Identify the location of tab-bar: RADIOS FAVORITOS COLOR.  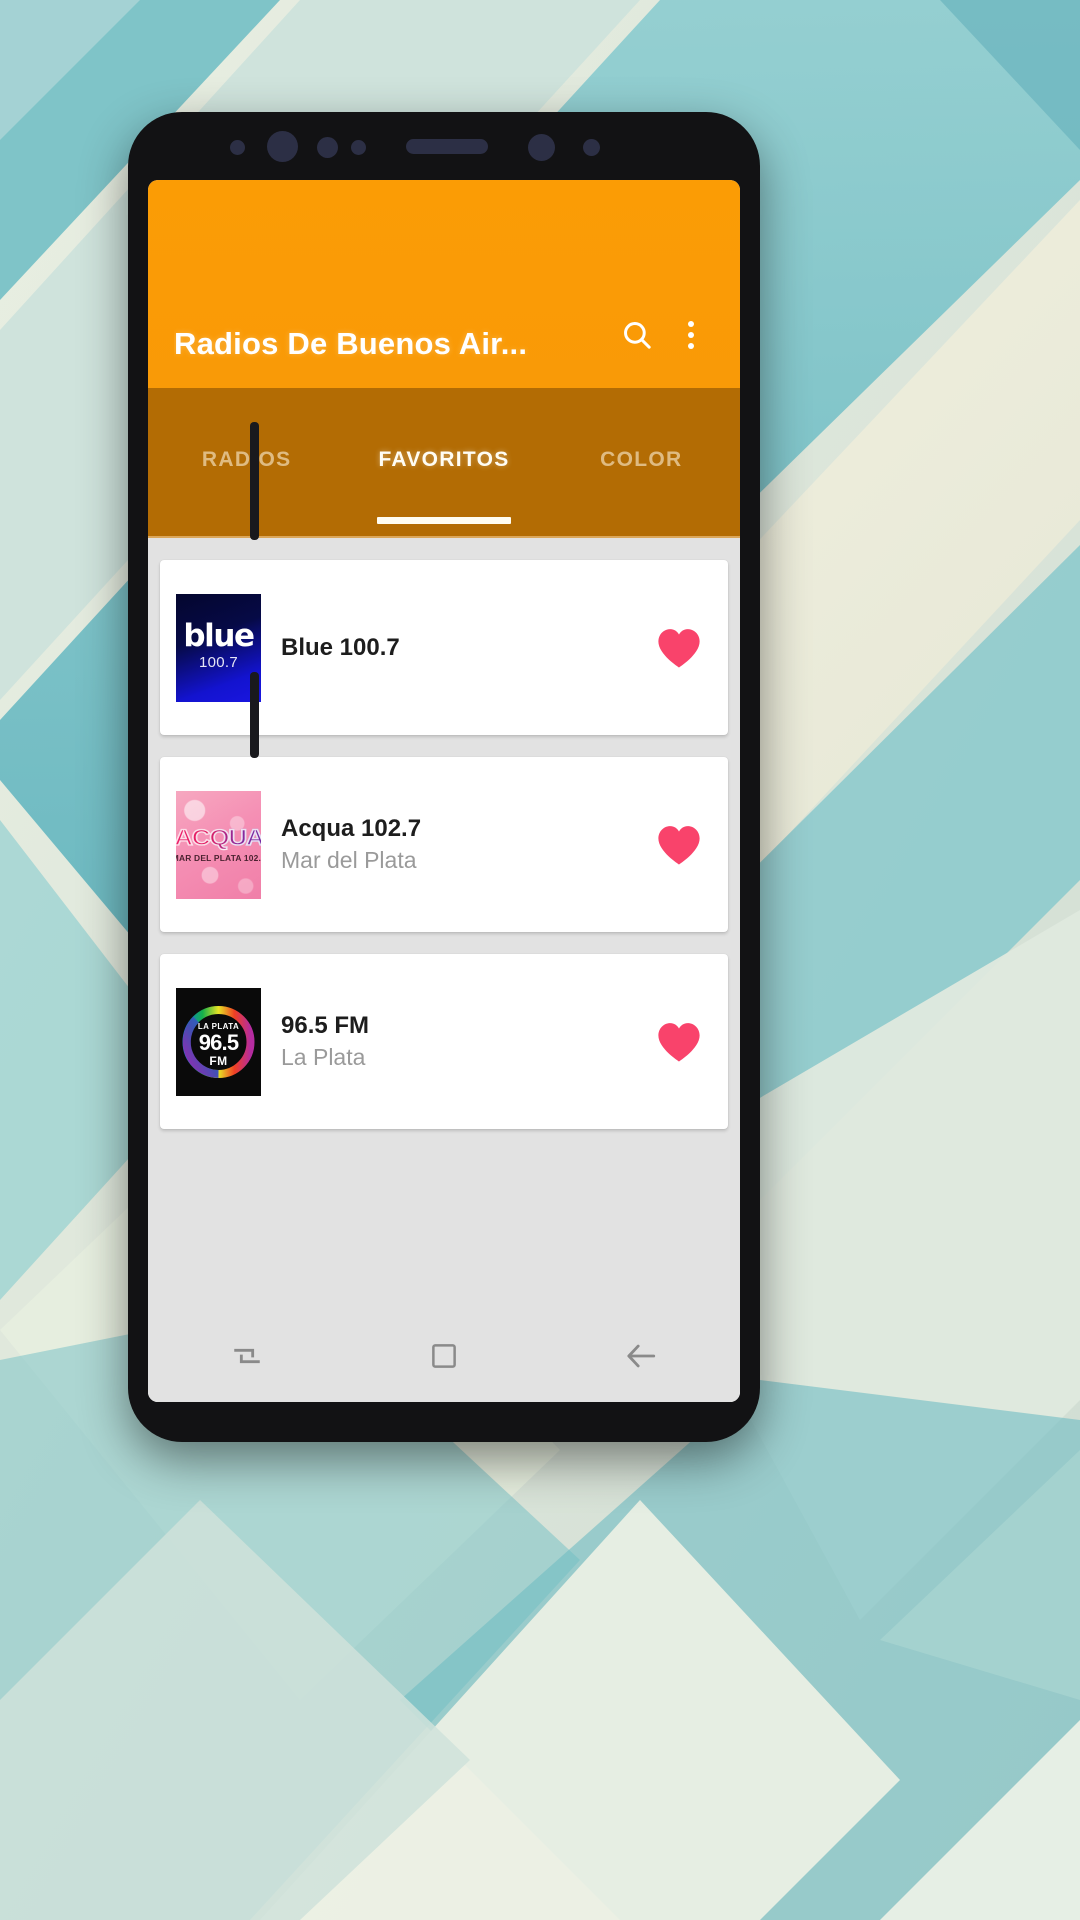
(444, 463).